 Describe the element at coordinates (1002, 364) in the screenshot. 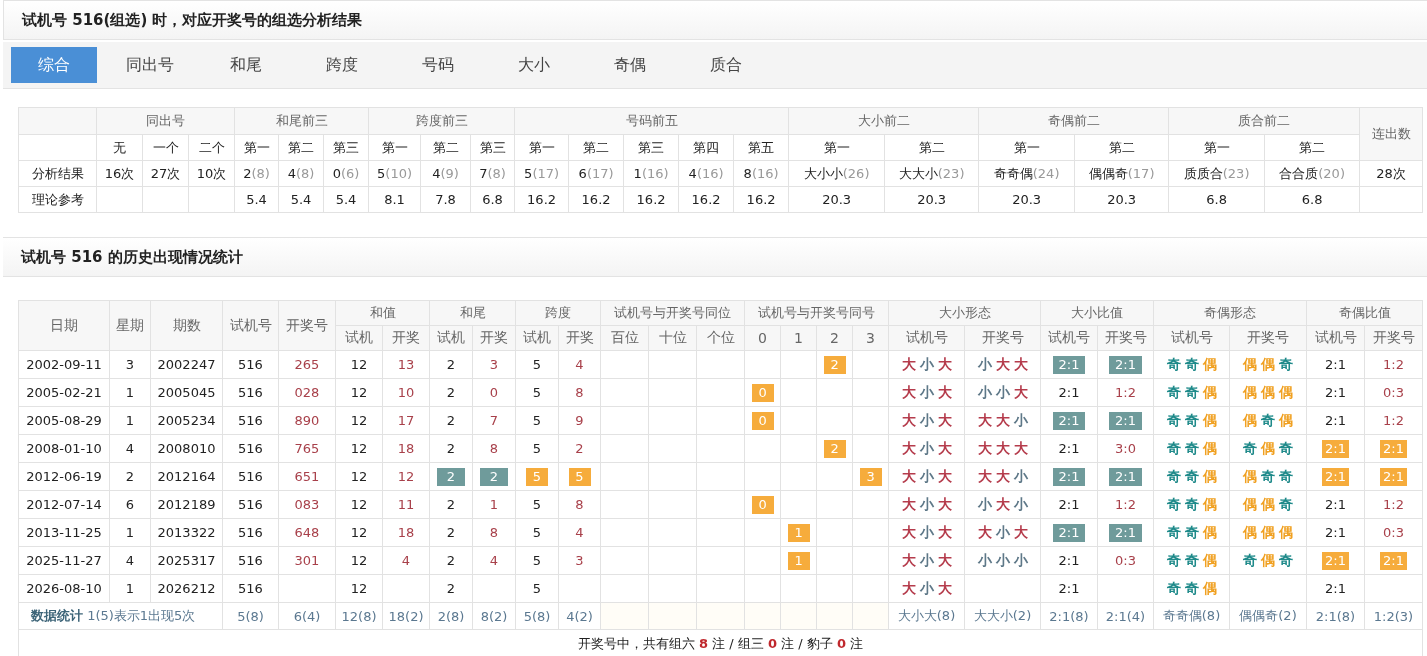

I see `table-cell: 小 大 大` at that location.